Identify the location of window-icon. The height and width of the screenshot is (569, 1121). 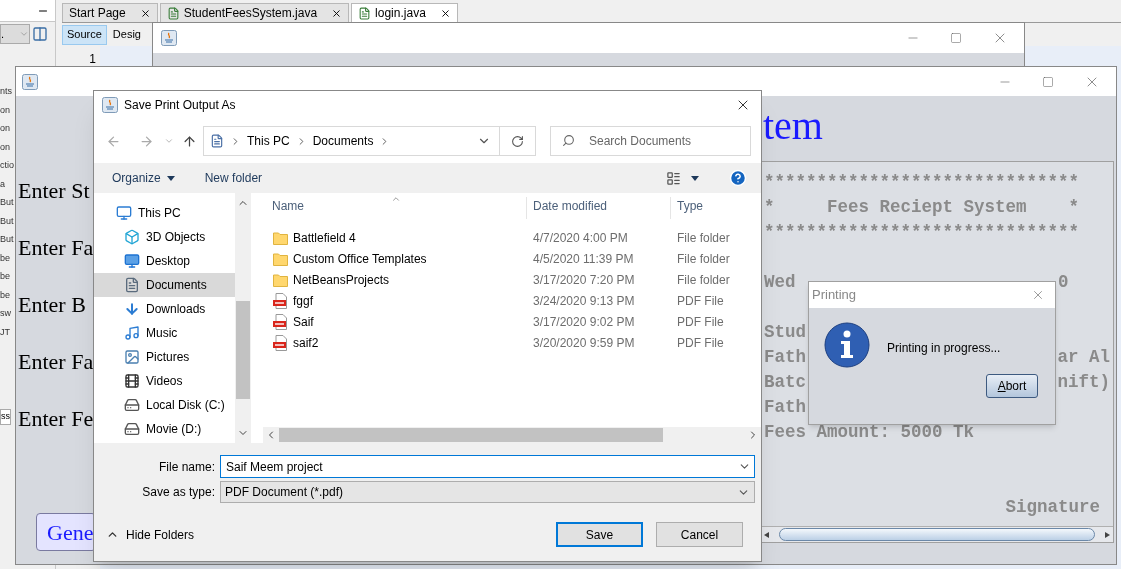
(40, 34).